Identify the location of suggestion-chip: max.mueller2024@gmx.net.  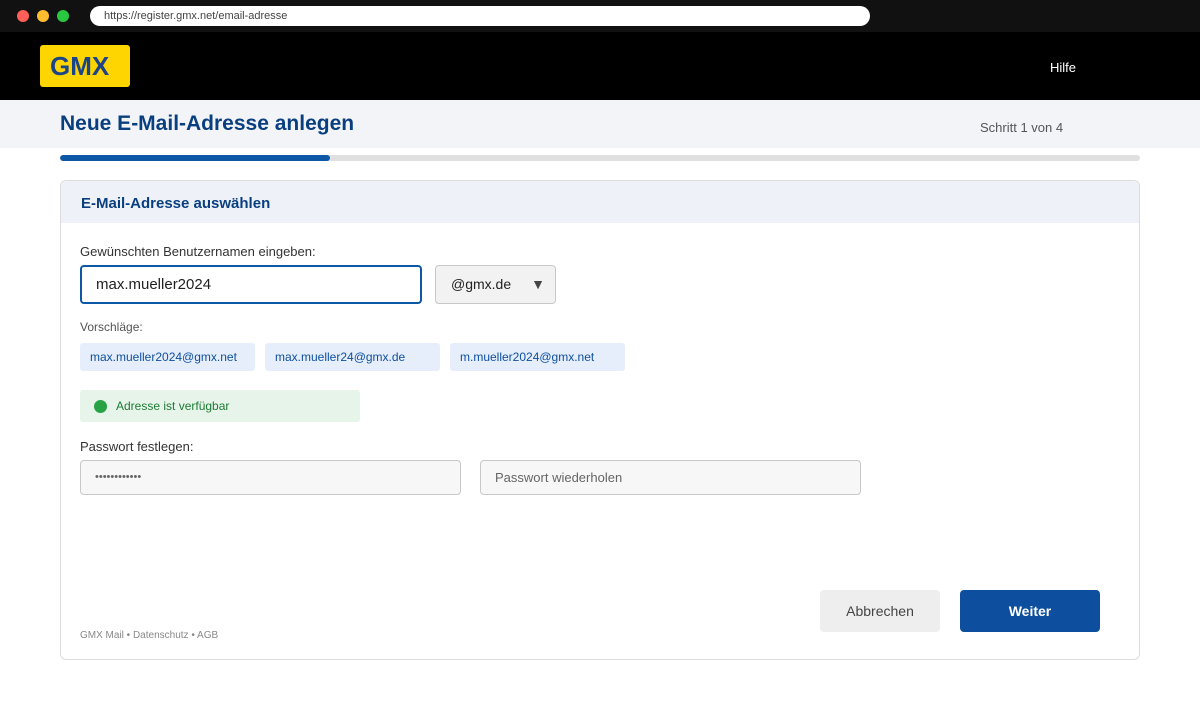
(167, 357).